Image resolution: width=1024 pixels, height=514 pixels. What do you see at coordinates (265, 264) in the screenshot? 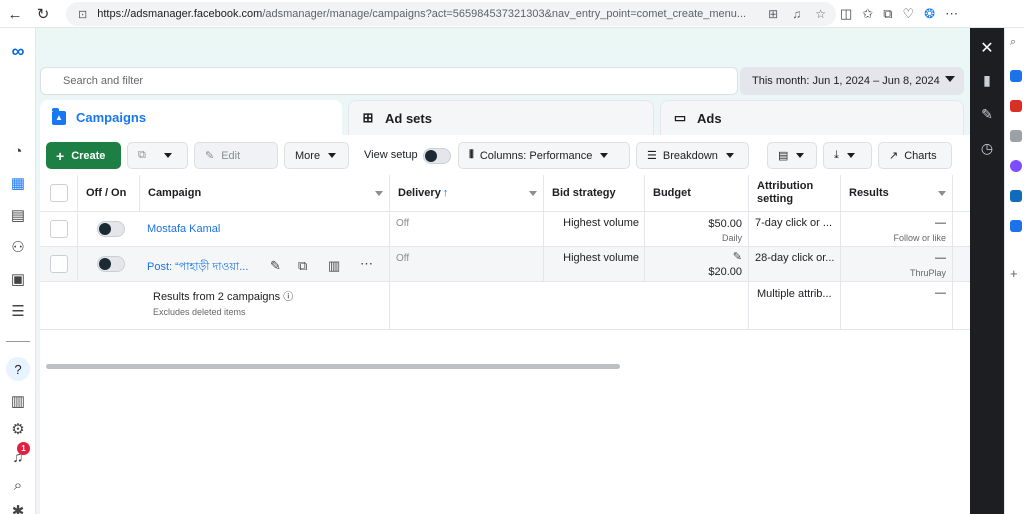
I see `table-row: Post: “পাহাড়ী দাওয়া... ✎ ⧉ ▥ ⋯` at bounding box center [265, 264].